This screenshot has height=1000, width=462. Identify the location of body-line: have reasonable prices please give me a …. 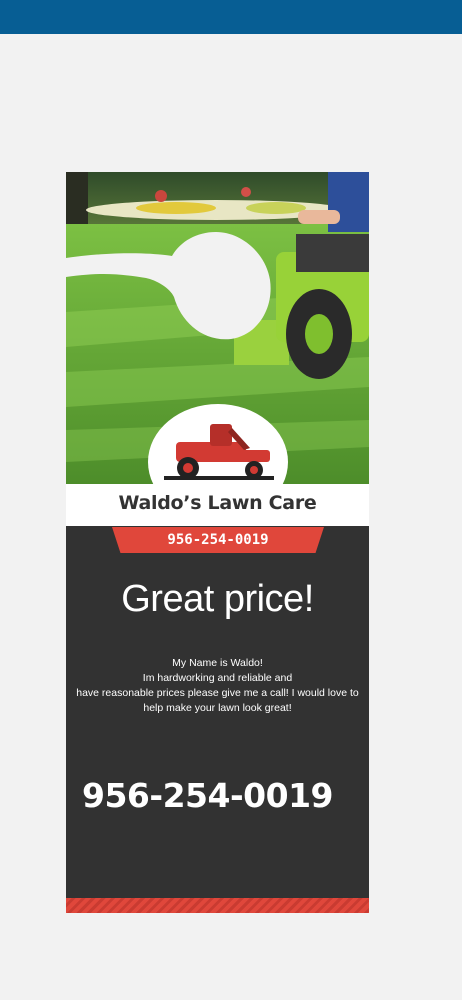
(217, 693).